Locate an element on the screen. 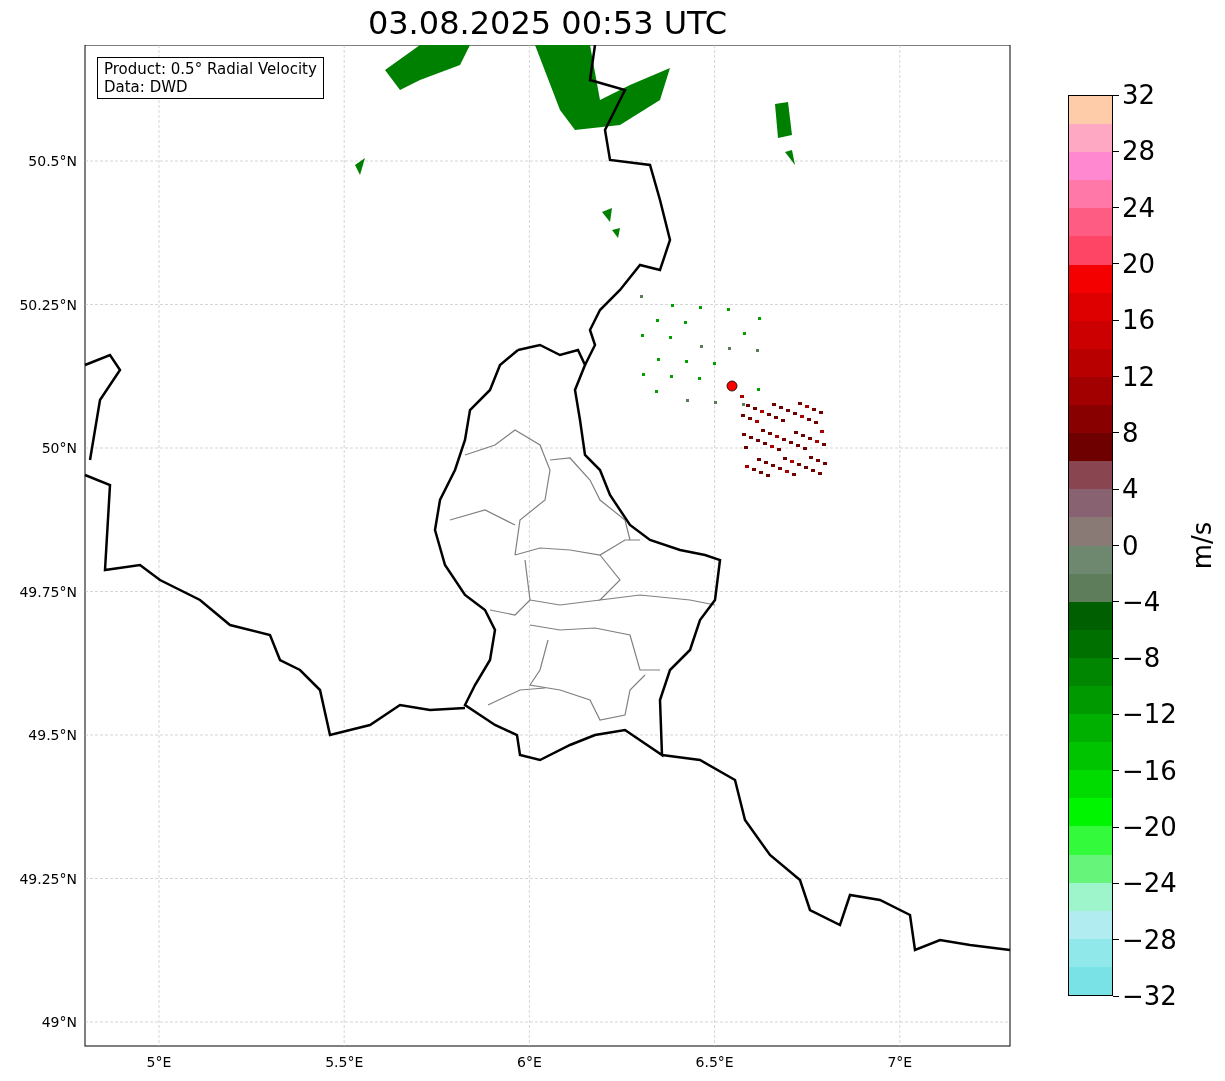  colorbar-tick-label: 4 is located at coordinates (1130, 489).